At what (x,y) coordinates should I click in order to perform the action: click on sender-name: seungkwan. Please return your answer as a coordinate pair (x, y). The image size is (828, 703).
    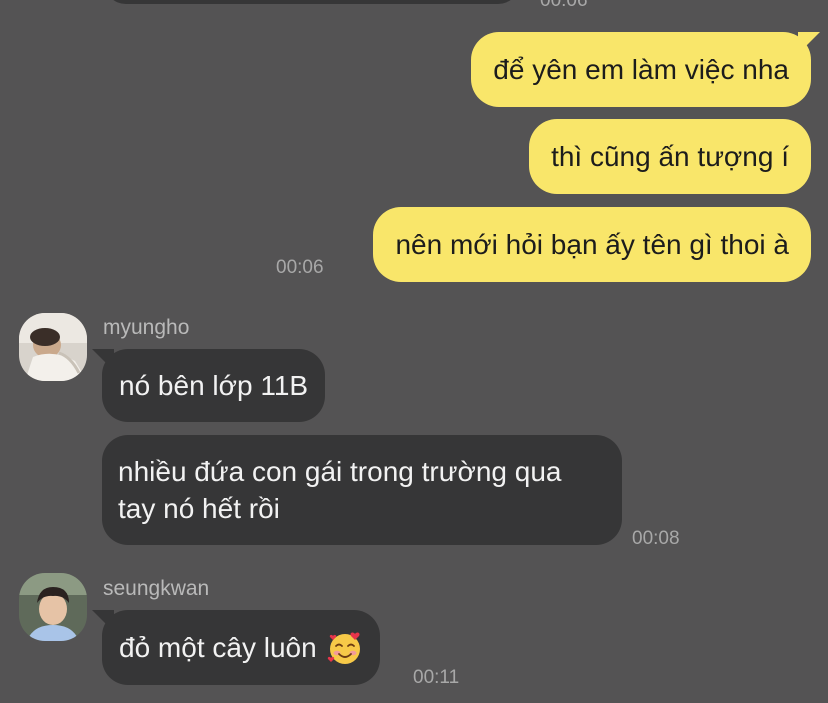
    Looking at the image, I should click on (156, 588).